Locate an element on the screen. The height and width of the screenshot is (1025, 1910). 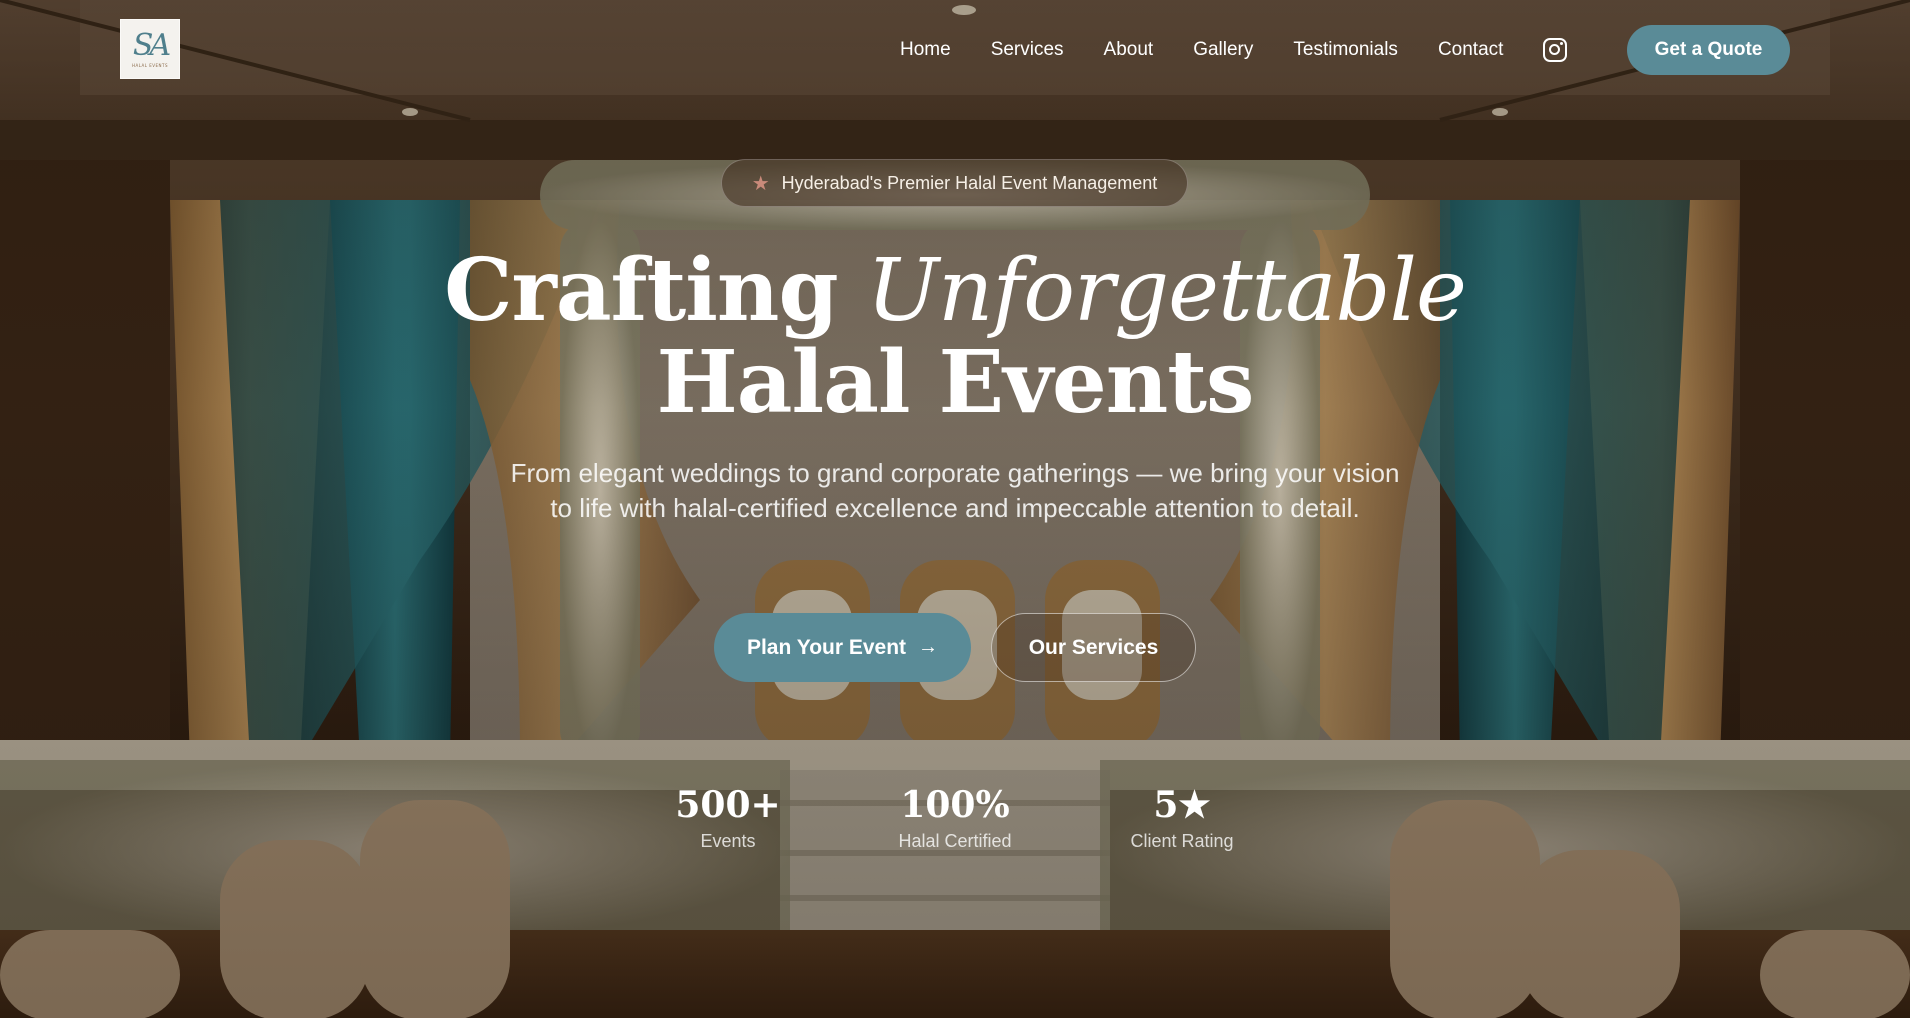
stat-label: Halal Certified is located at coordinates (955, 841).